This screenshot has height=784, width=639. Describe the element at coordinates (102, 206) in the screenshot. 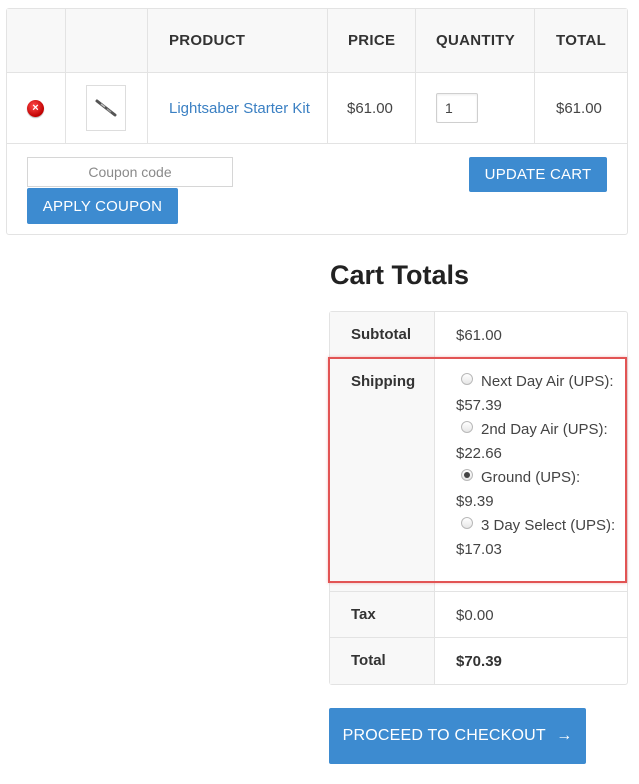

I see `apply-coupon-button: APPLY COUPON` at that location.